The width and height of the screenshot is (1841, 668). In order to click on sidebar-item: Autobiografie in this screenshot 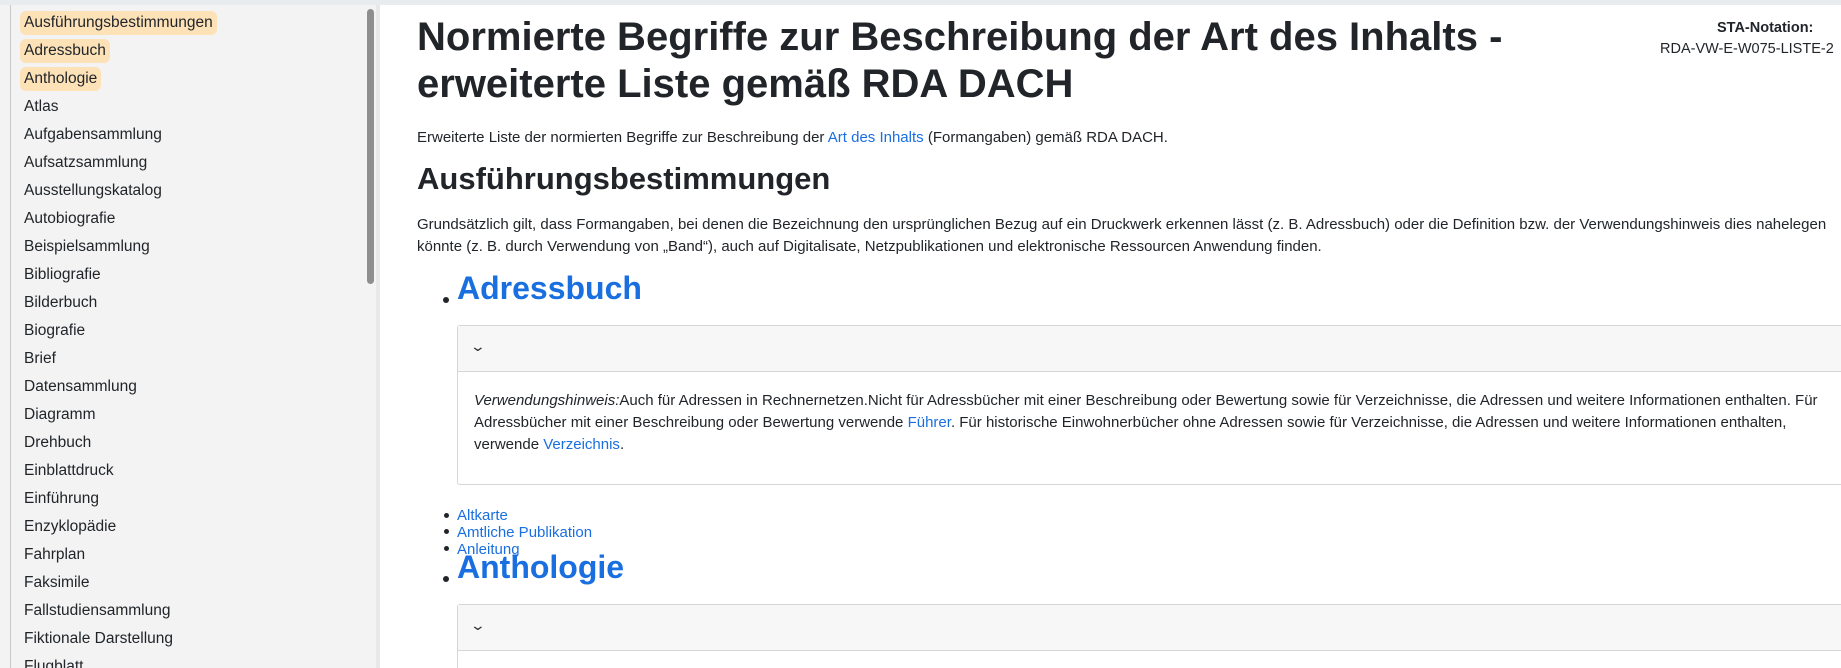, I will do `click(120, 219)`.